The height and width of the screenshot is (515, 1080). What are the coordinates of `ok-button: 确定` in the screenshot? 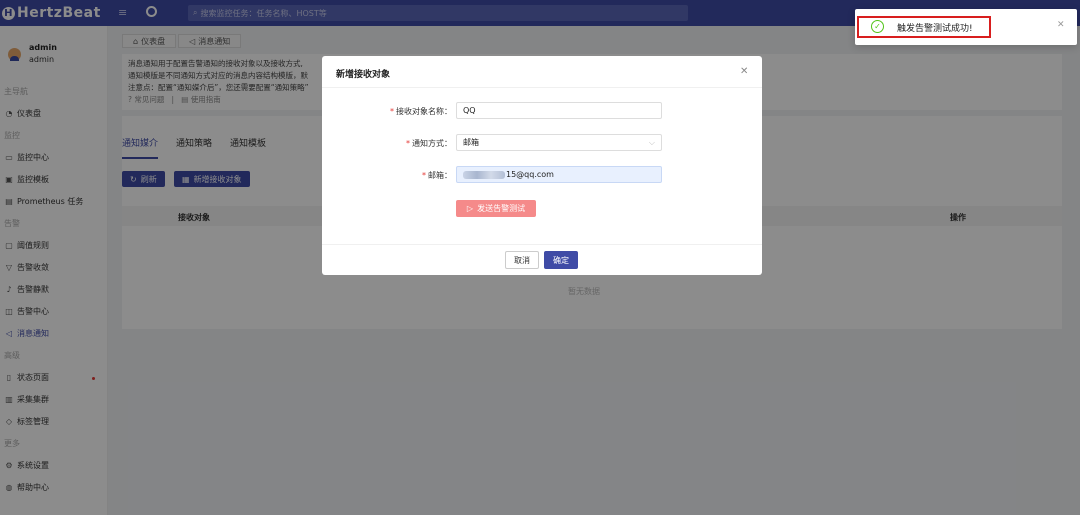 It's located at (561, 260).